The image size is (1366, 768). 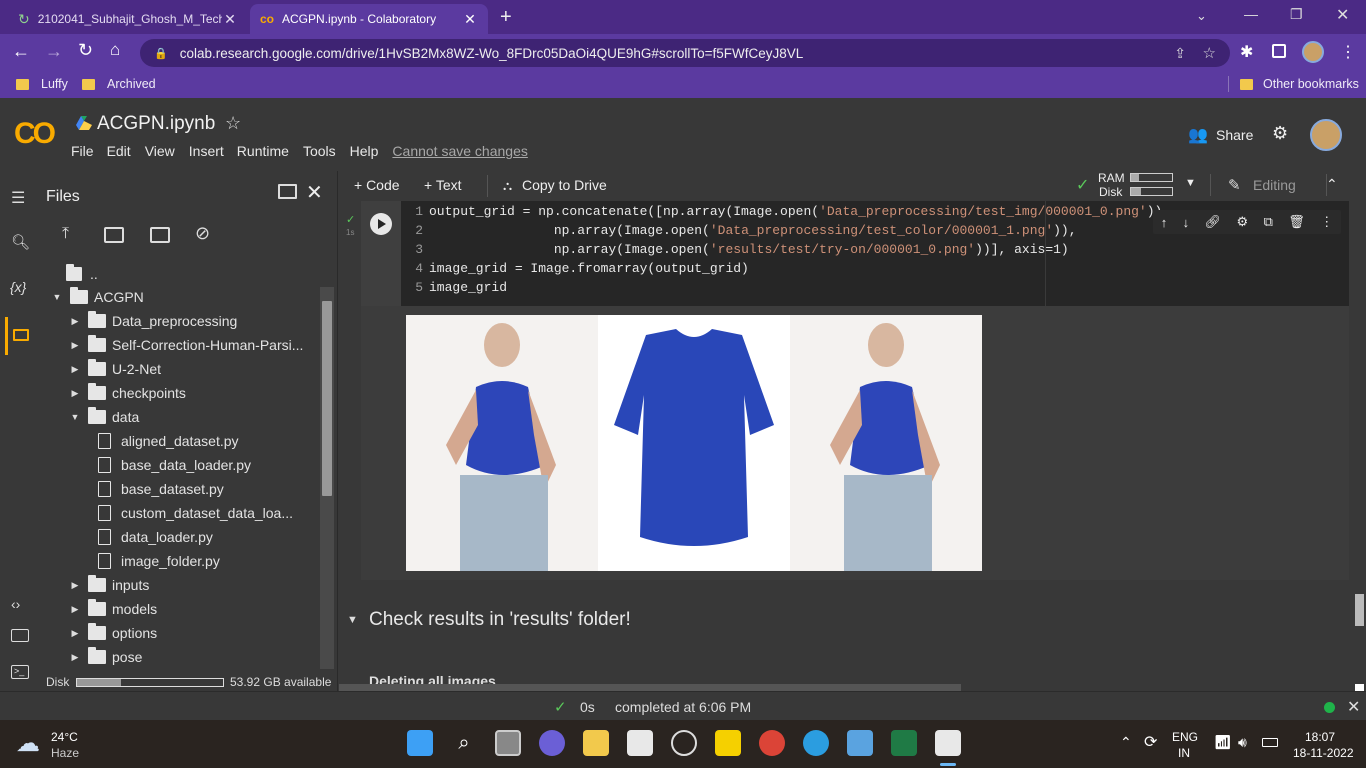 What do you see at coordinates (1180, 53) in the screenshot?
I see `share-page-icon: ⇪` at bounding box center [1180, 53].